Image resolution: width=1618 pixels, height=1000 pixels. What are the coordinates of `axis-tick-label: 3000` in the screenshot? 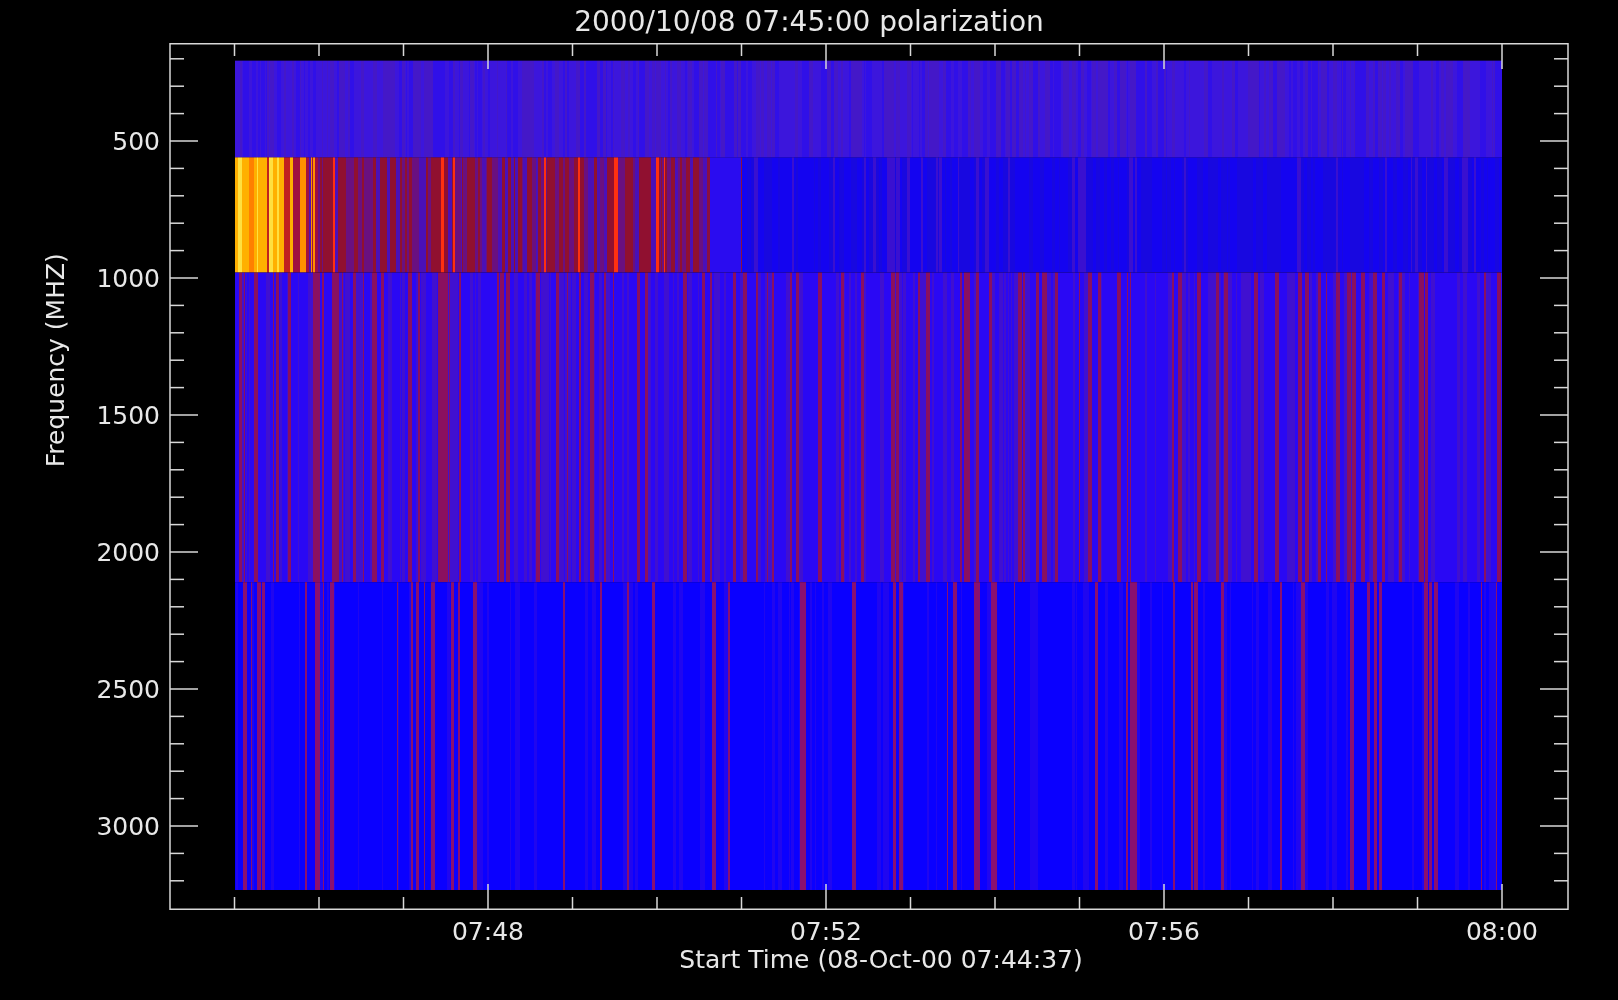 It's located at (128, 826).